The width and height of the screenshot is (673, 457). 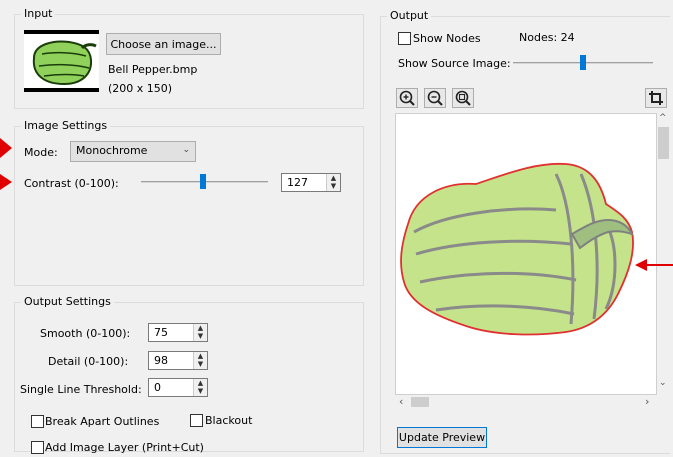 I want to click on input-thumbnail, so click(x=61, y=61).